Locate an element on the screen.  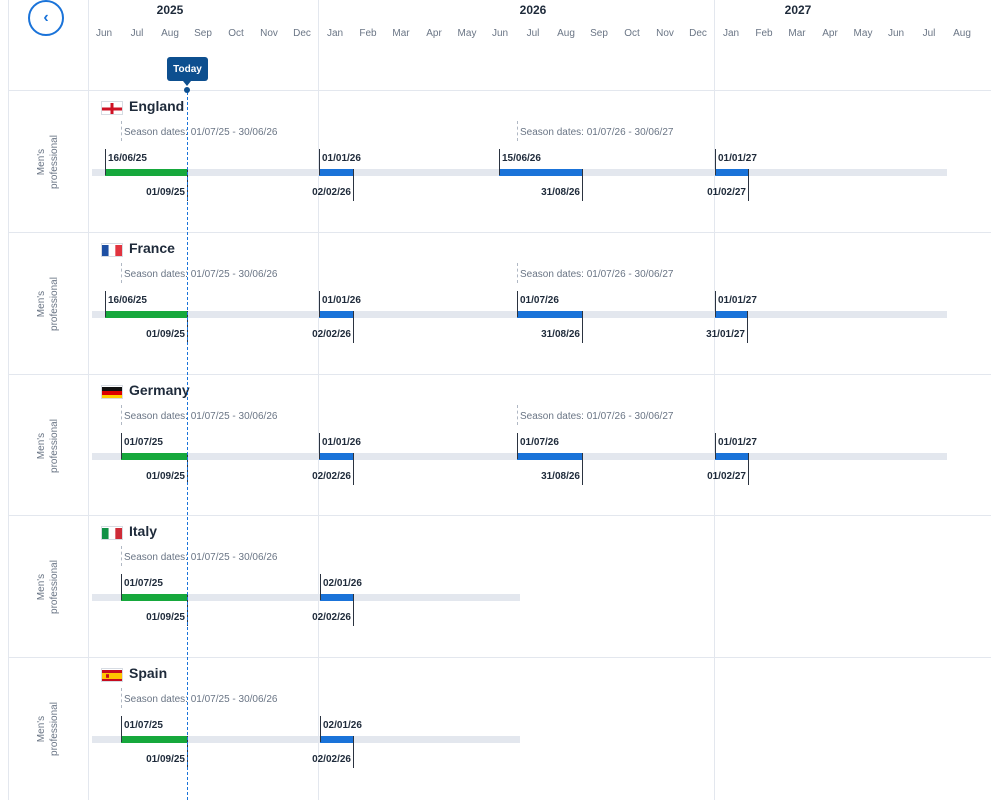
month-label: Feb is located at coordinates (764, 33).